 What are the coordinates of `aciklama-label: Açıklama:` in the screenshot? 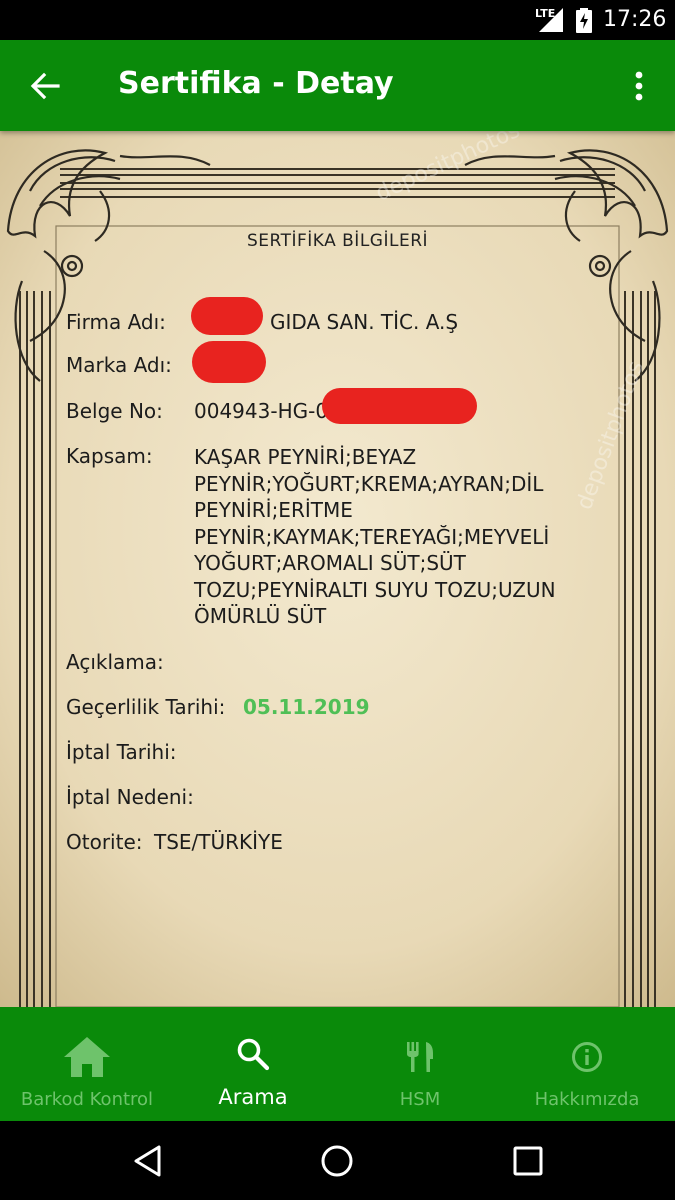 It's located at (115, 662).